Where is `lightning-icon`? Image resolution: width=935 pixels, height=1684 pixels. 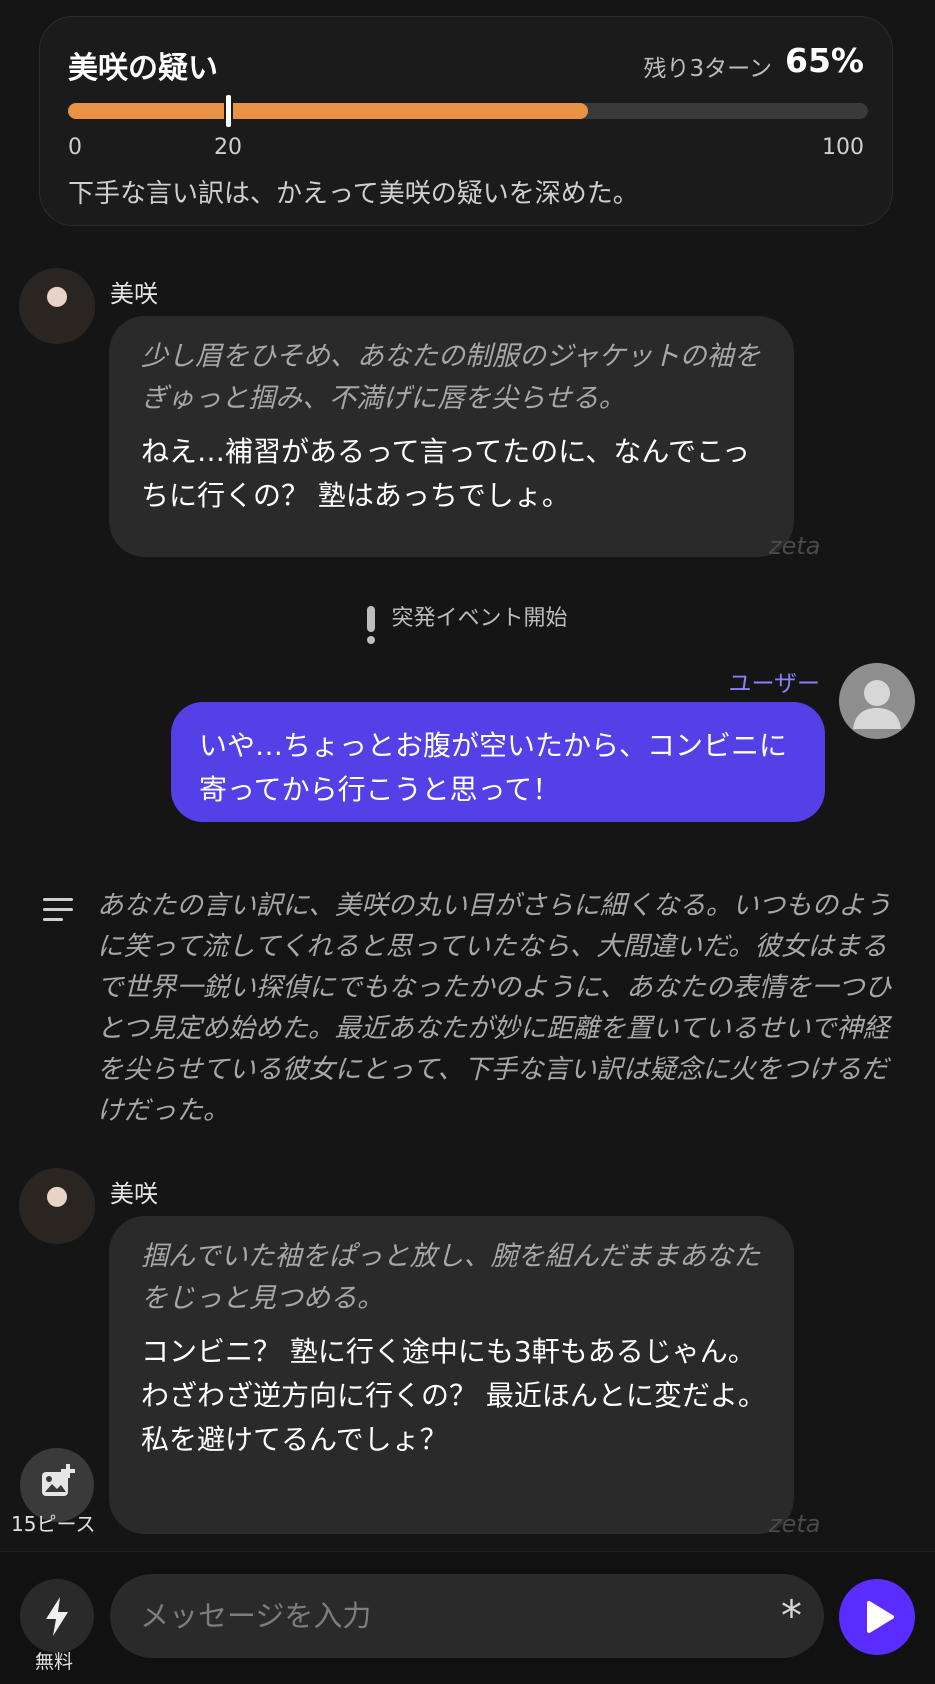
lightning-icon is located at coordinates (57, 1616).